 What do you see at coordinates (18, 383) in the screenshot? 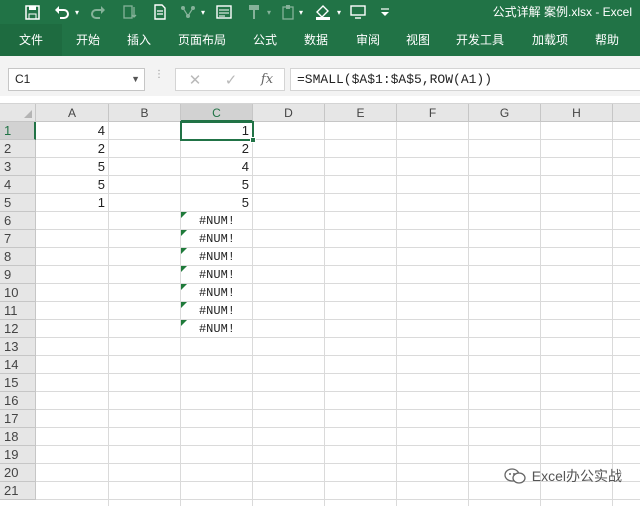
I see `row-header-15: 15` at bounding box center [18, 383].